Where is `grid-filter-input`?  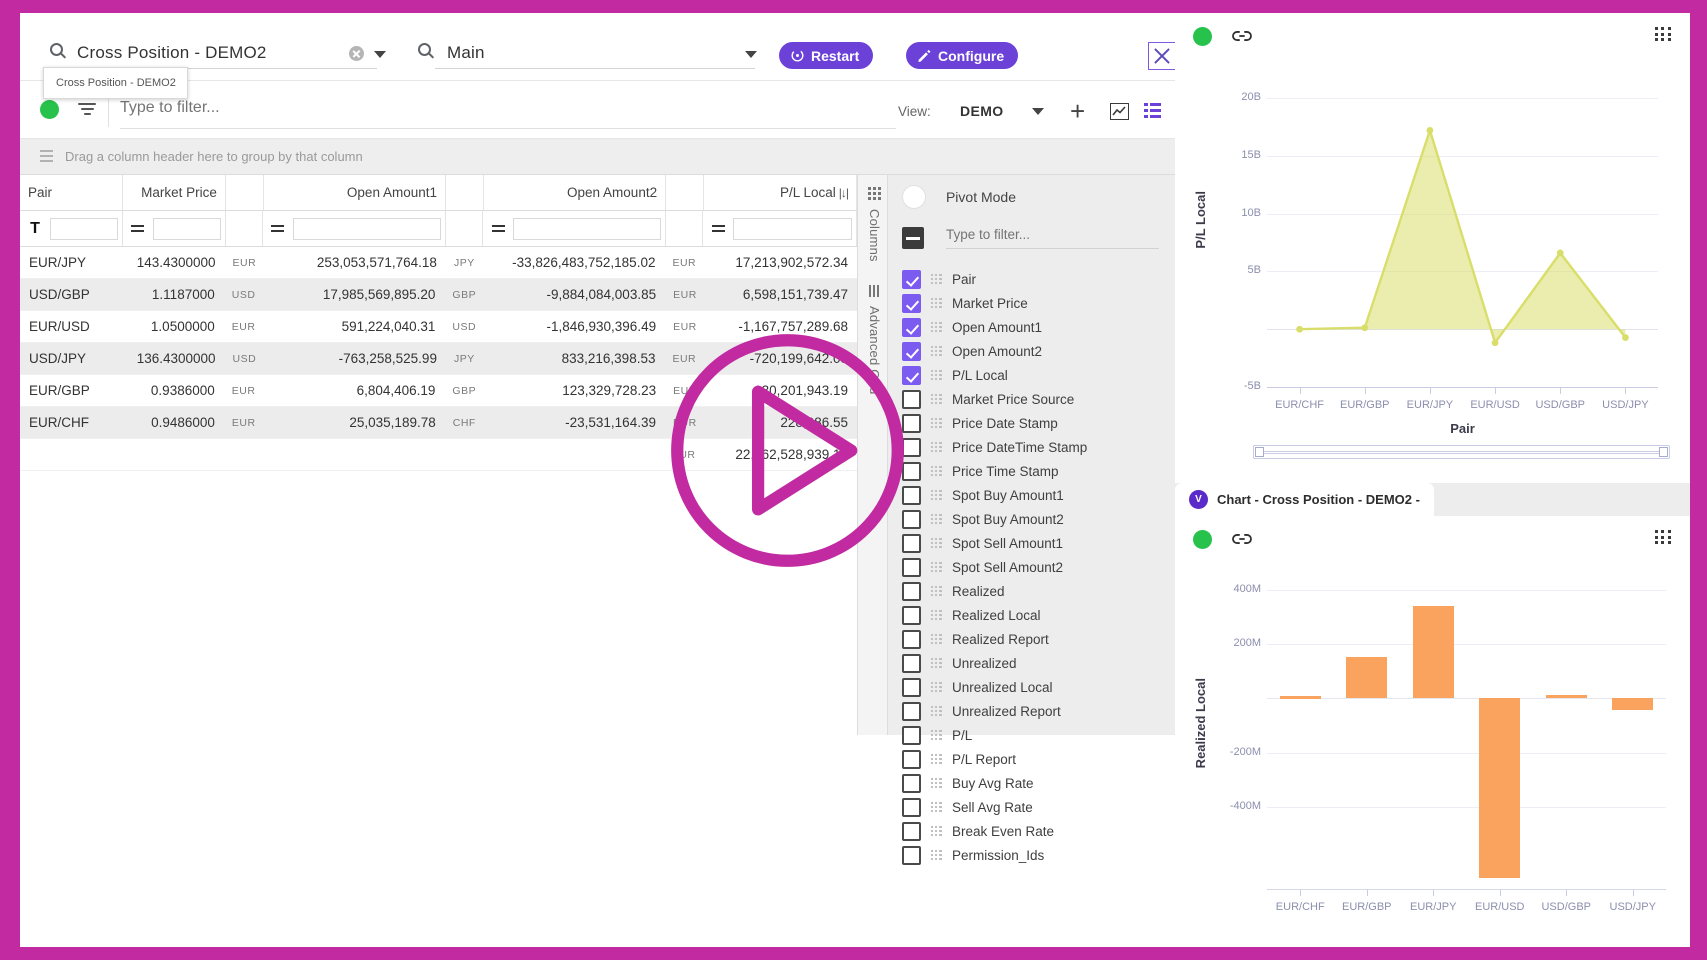
grid-filter-input is located at coordinates (508, 108).